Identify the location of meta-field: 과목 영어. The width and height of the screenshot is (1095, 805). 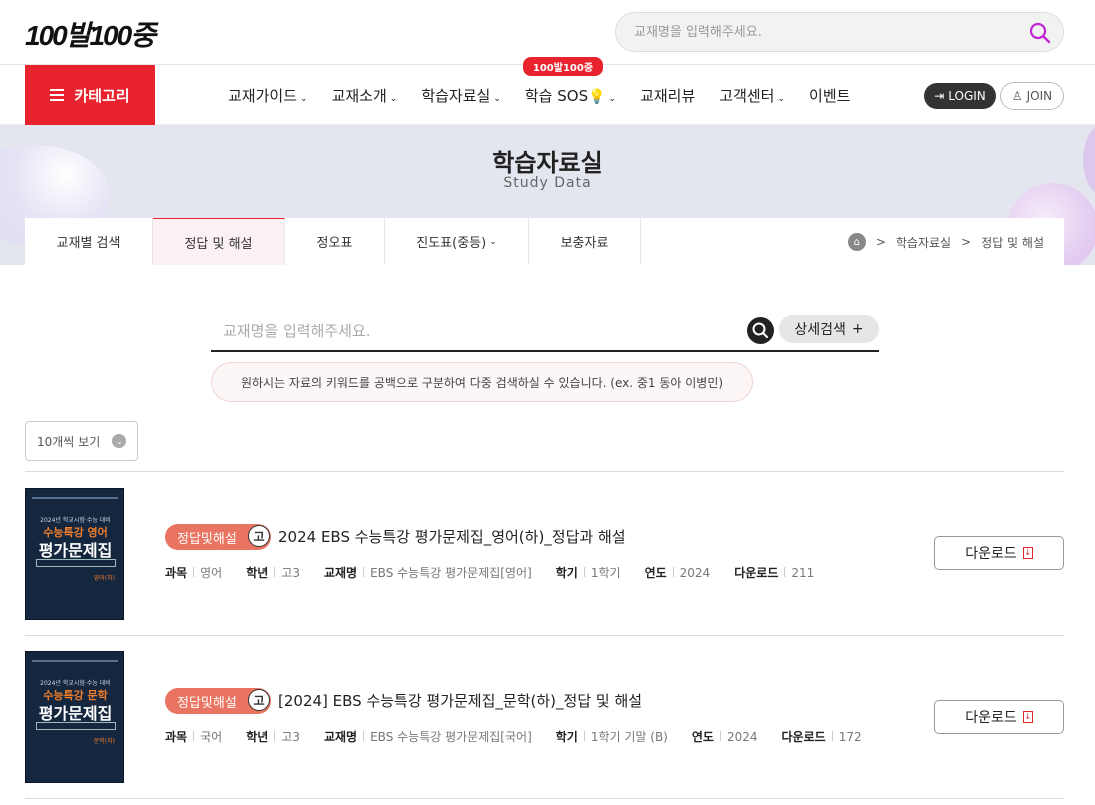
(194, 573).